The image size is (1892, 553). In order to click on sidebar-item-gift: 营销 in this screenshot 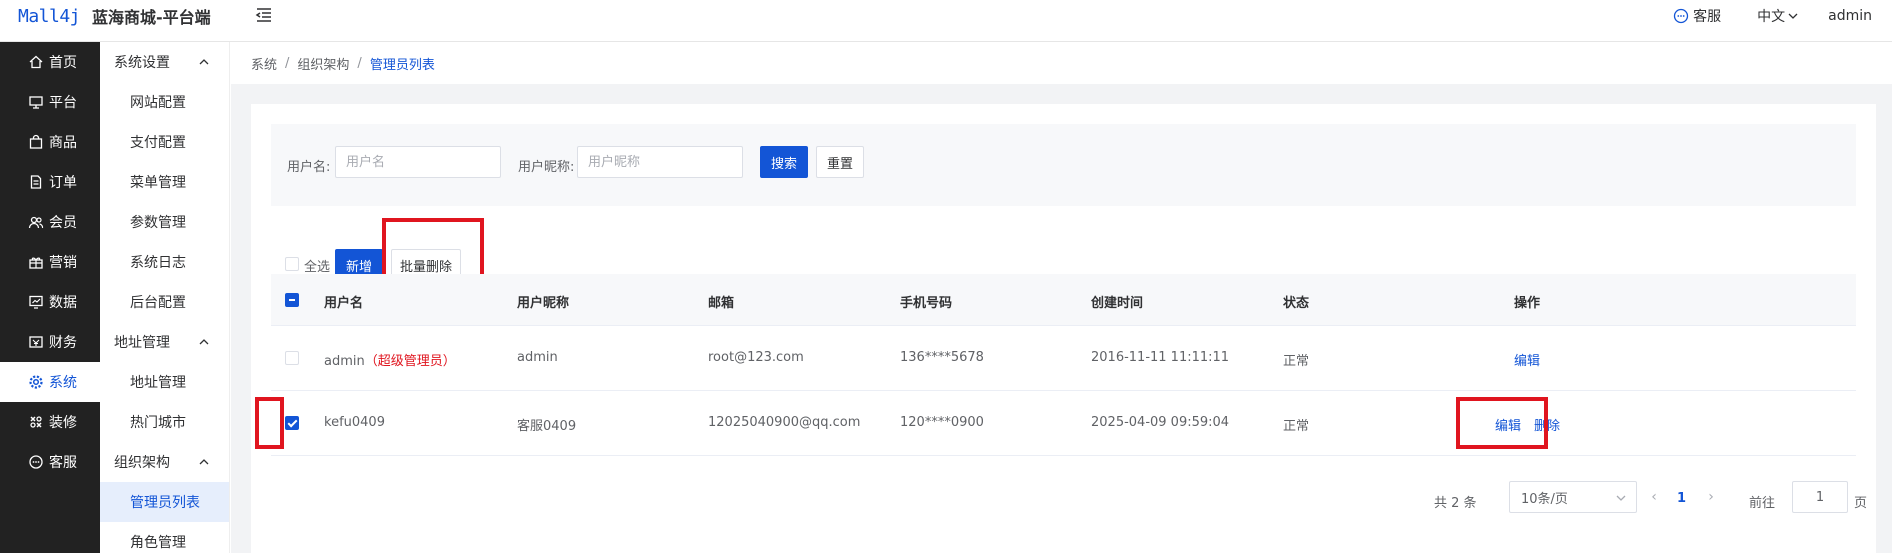, I will do `click(50, 262)`.